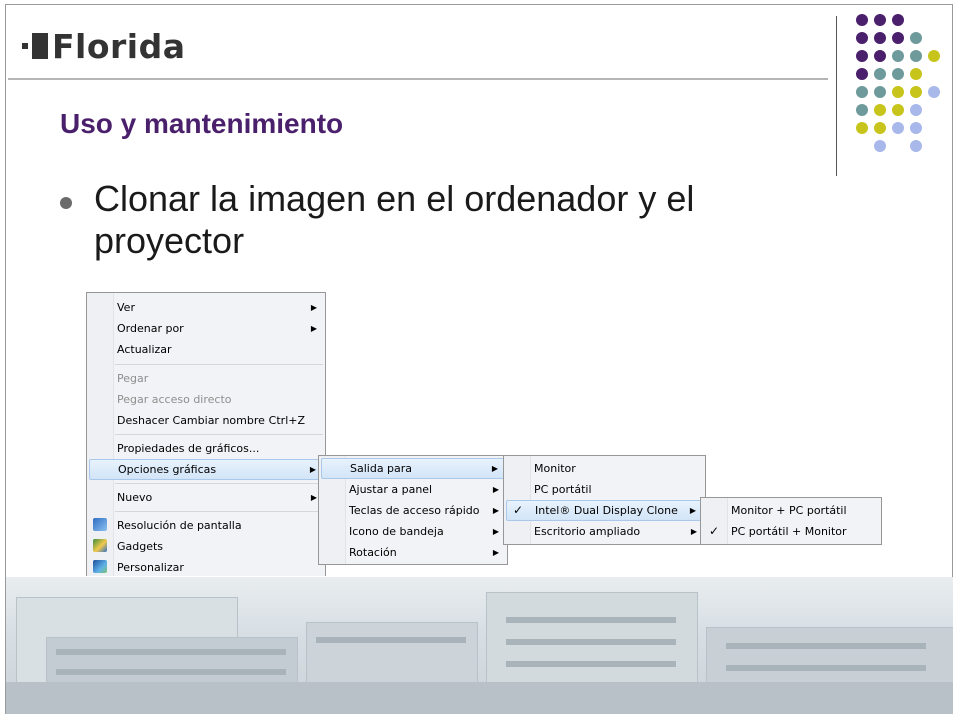  What do you see at coordinates (381, 468) in the screenshot?
I see `menu-item-label: Salida para` at bounding box center [381, 468].